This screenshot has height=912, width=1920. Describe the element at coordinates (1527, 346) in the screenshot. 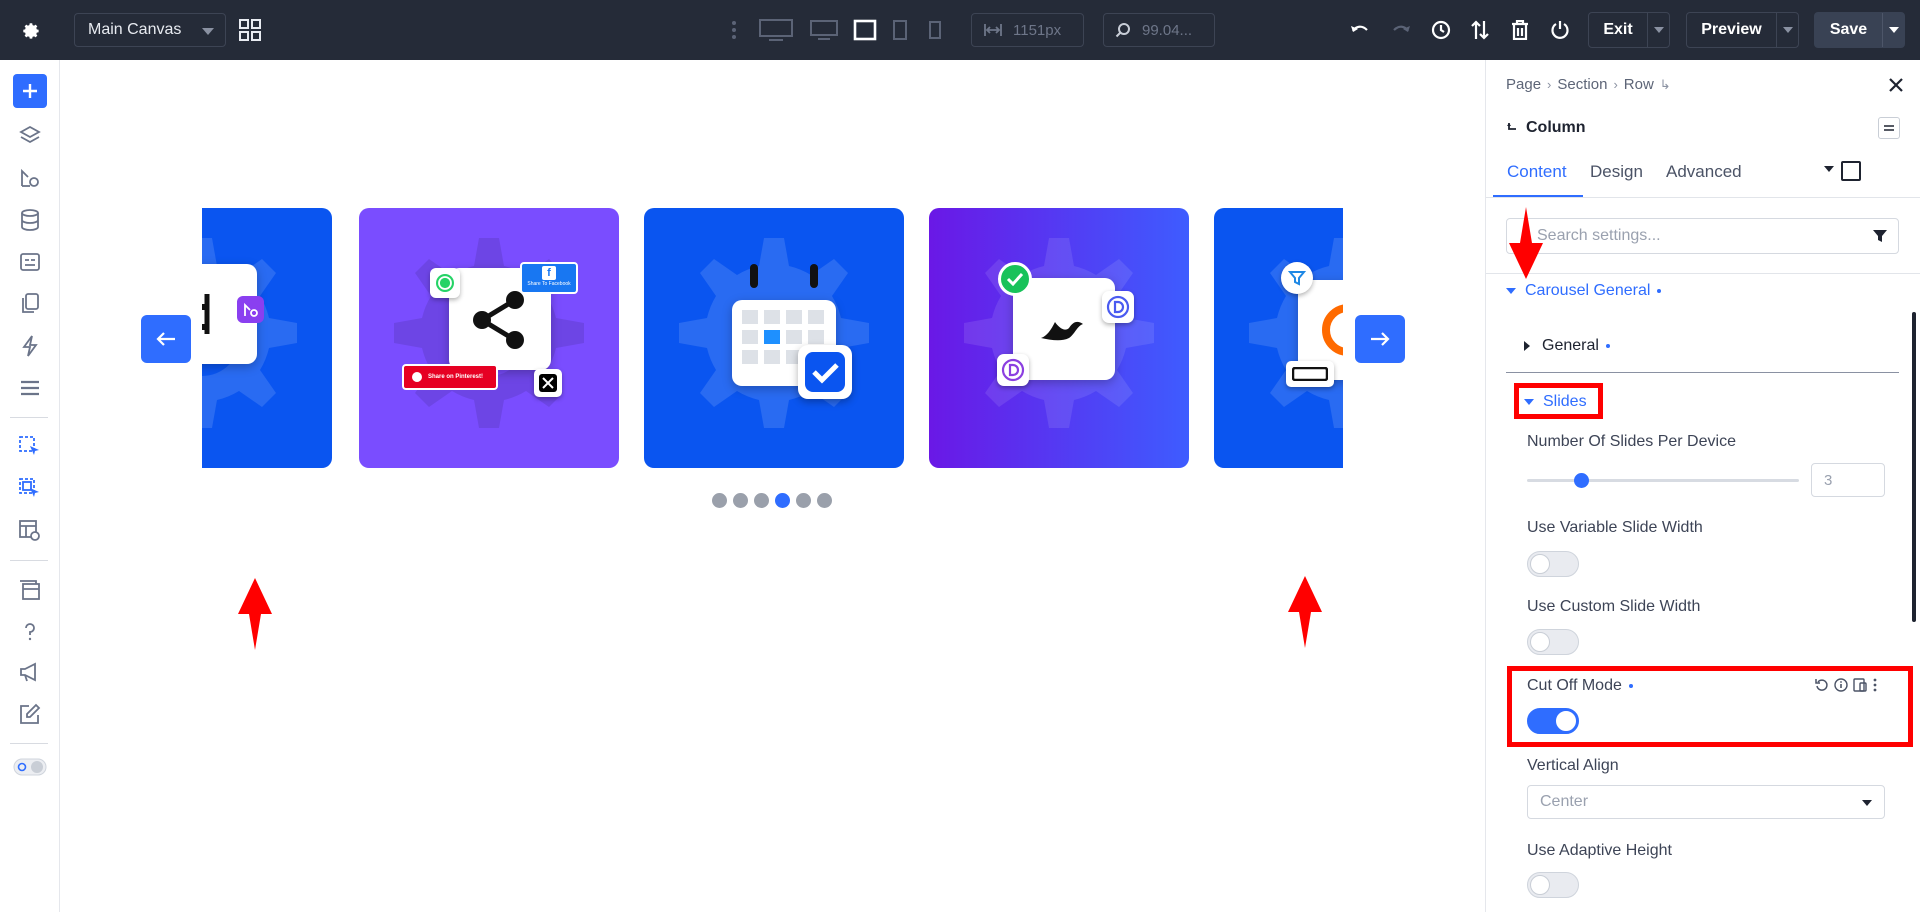

I see `caret-right-icon` at that location.